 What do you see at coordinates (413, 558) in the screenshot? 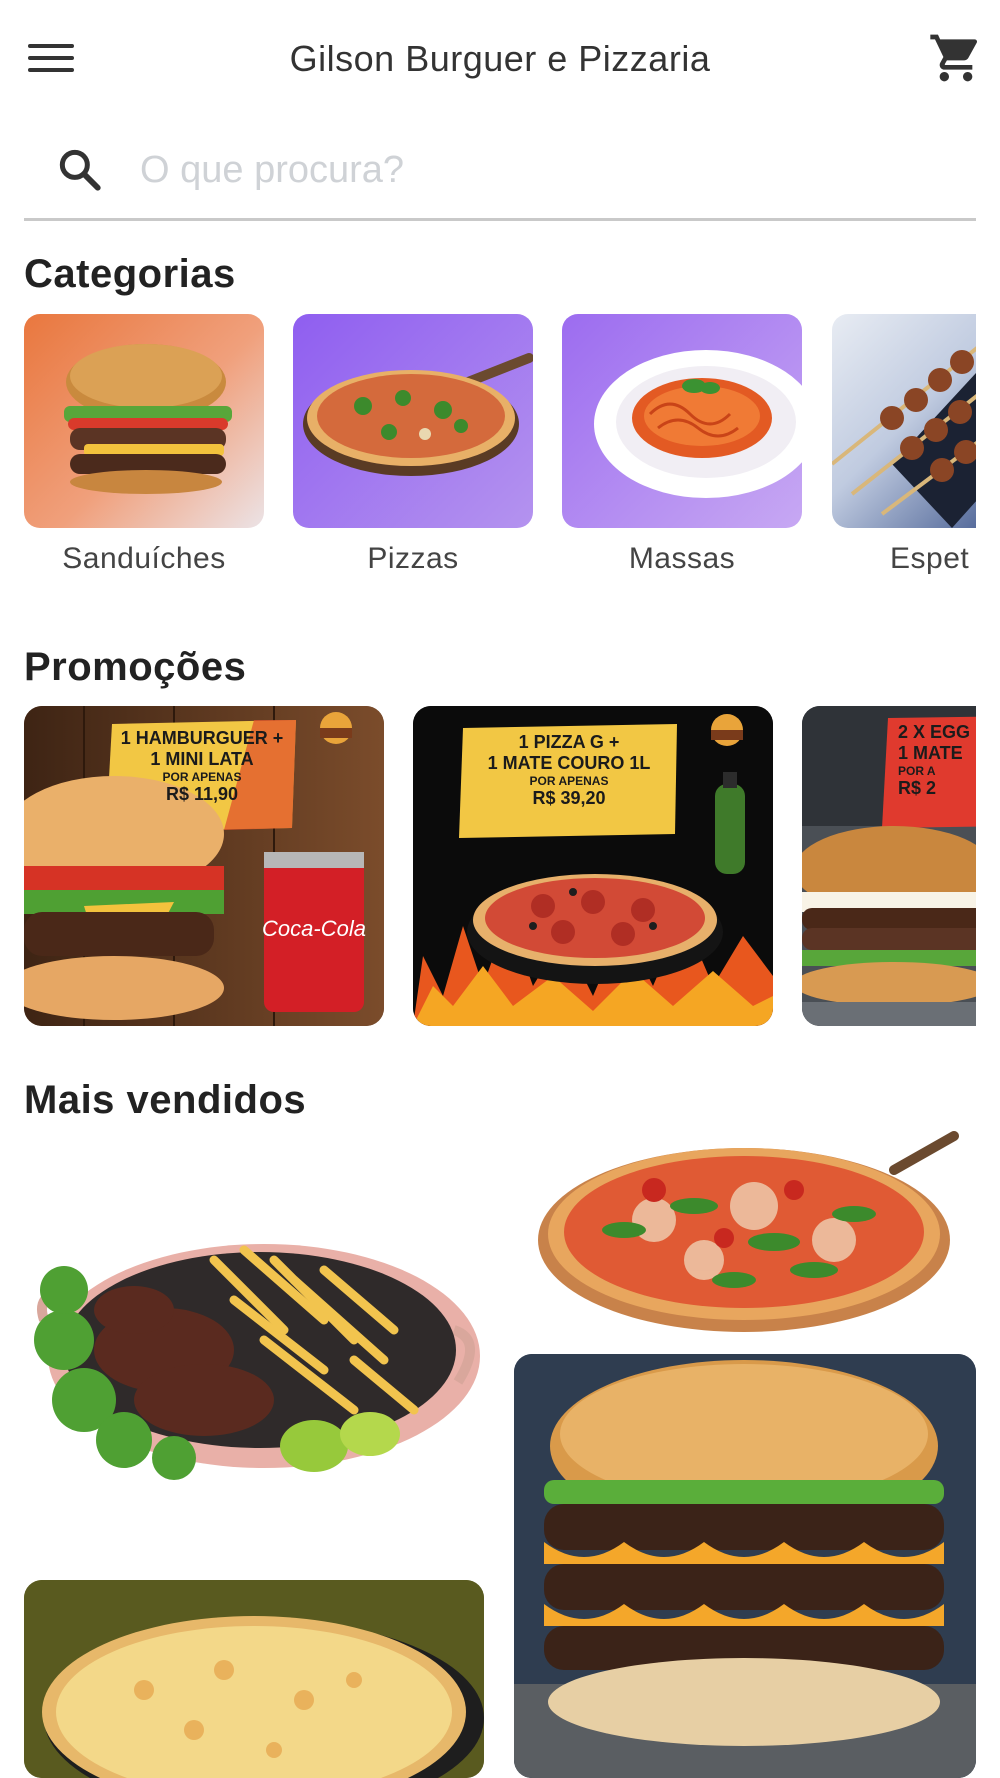
I see `category-label: Pizzas` at bounding box center [413, 558].